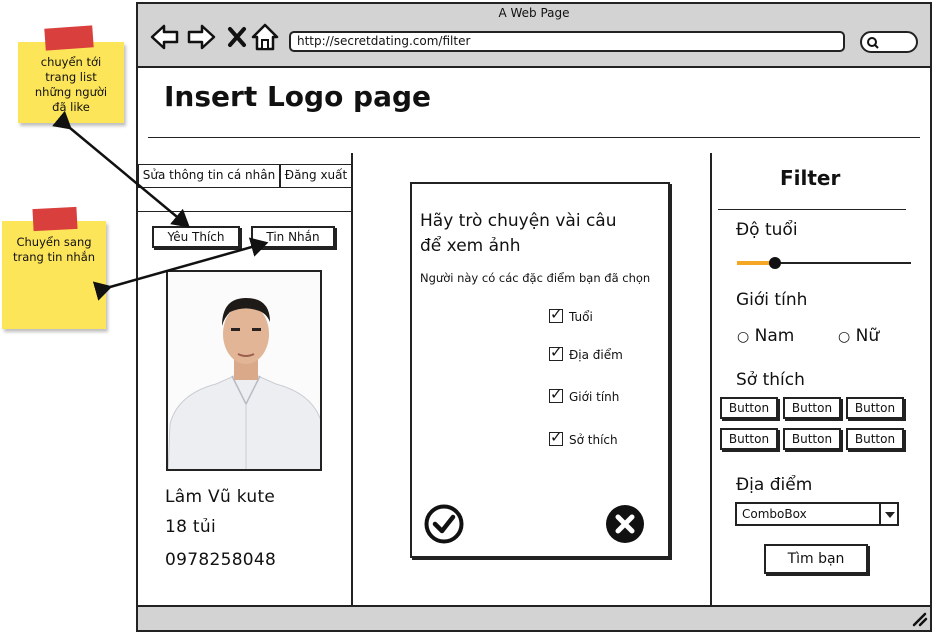 The image size is (933, 633). I want to click on card-subtitle: Người này có các đặc điểm bạn đã chọn, so click(535, 278).